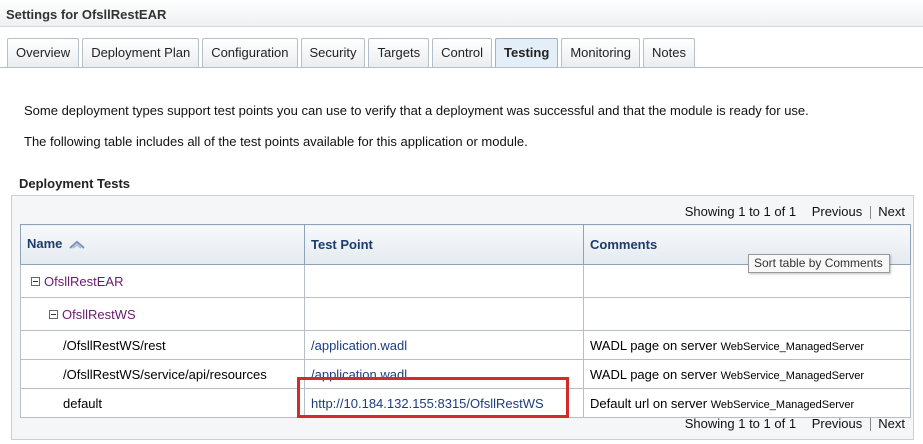 This screenshot has height=444, width=923. Describe the element at coordinates (162, 244) in the screenshot. I see `column-header-name: Name` at that location.